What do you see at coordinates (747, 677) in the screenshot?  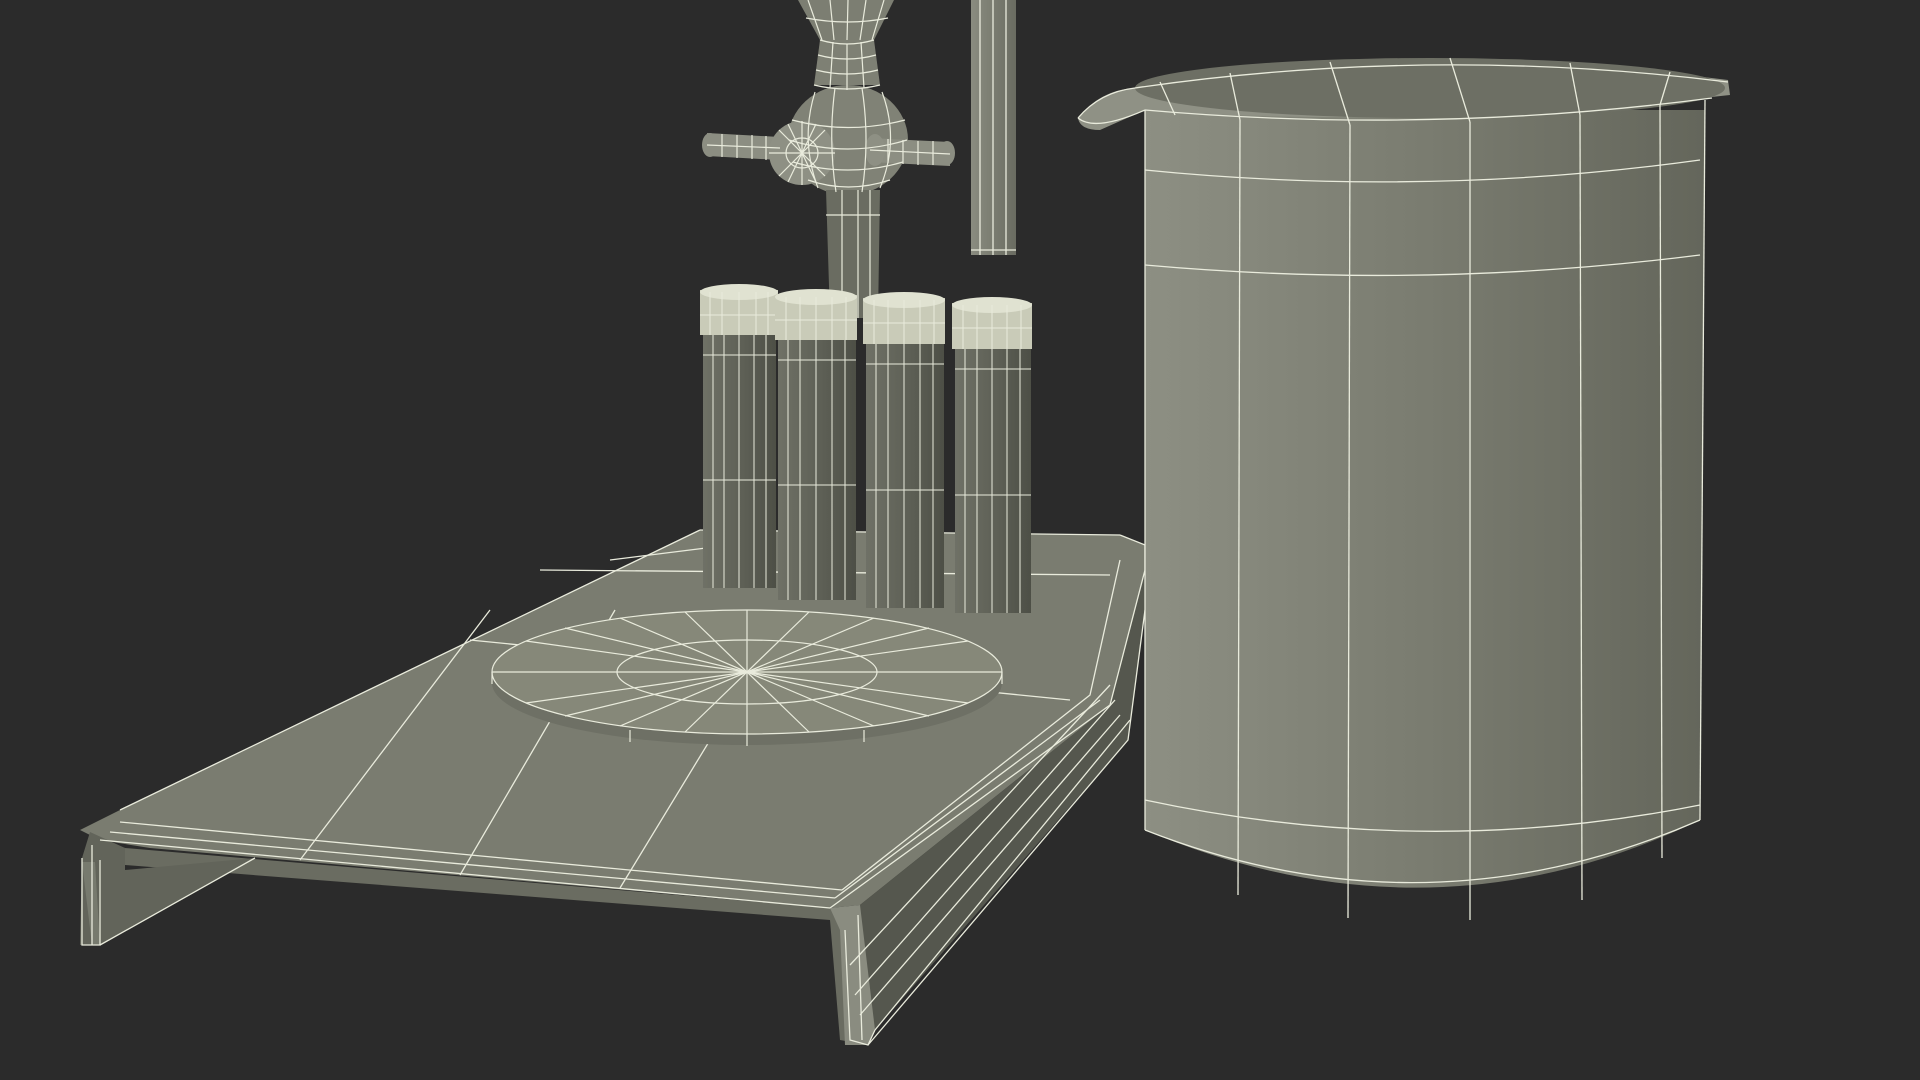 I see `round-pad` at bounding box center [747, 677].